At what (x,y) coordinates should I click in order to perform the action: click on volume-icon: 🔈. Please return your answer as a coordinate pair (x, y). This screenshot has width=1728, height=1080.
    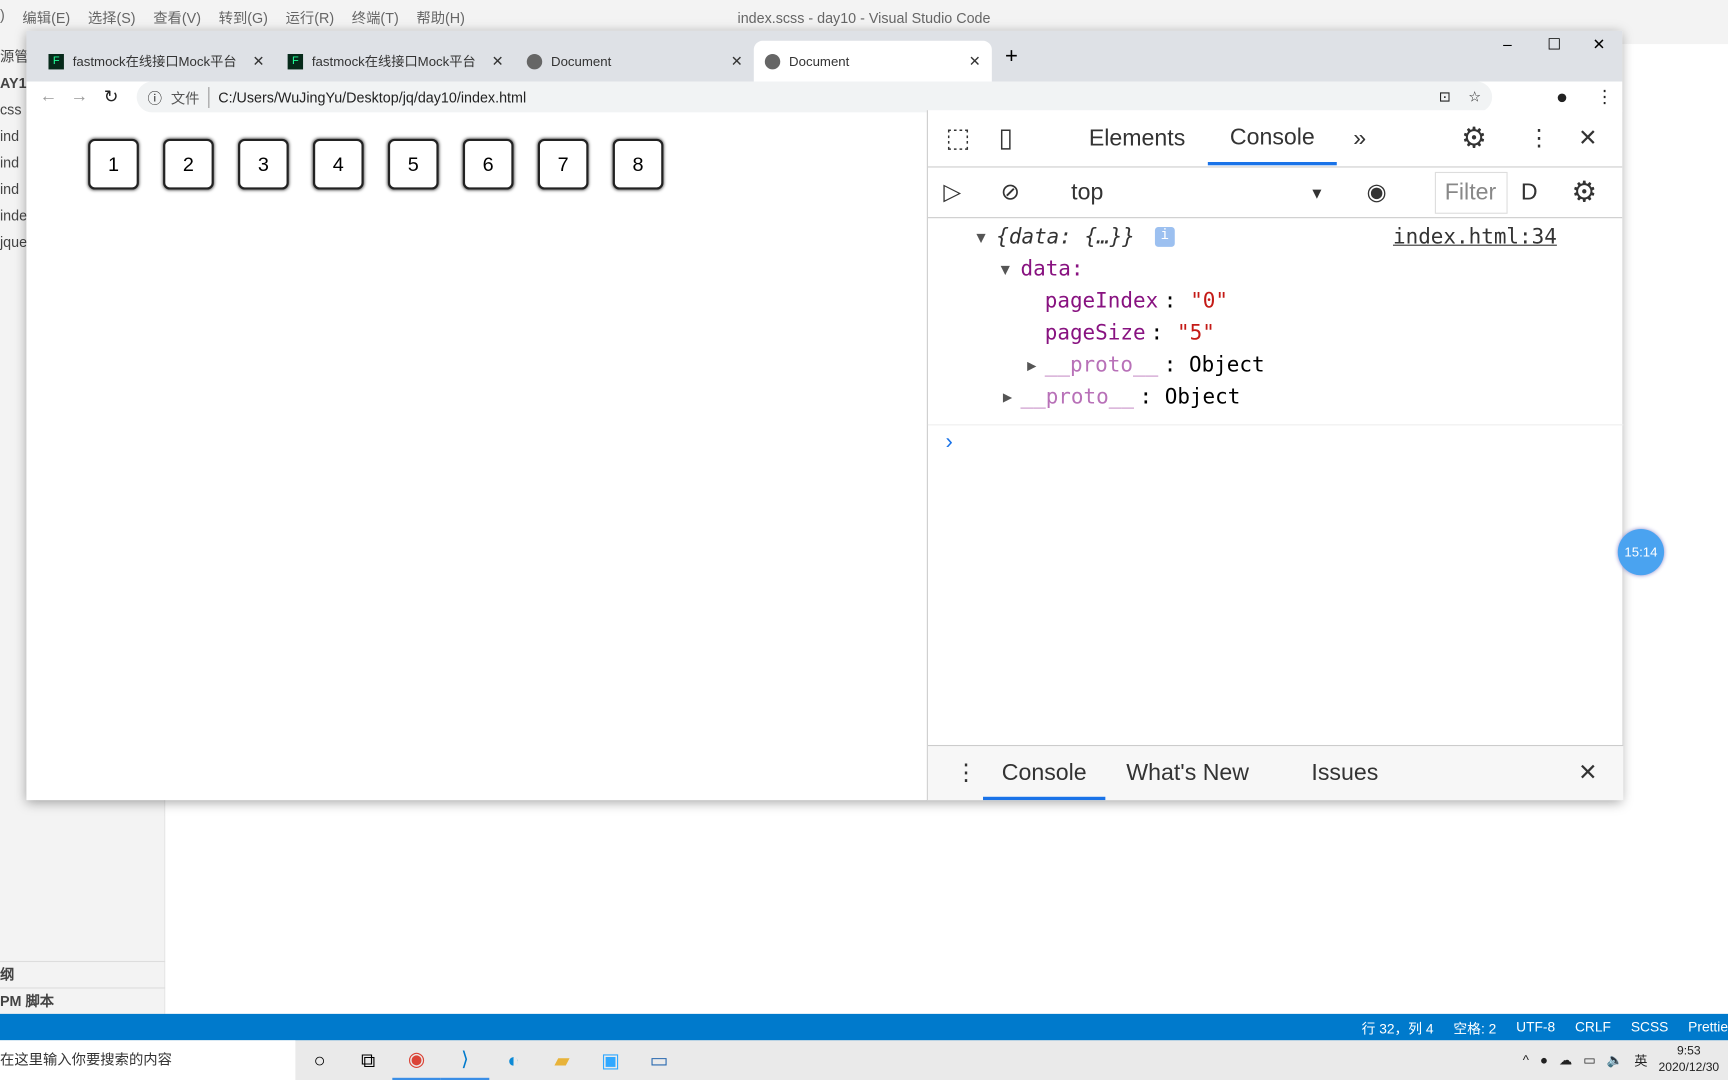
    Looking at the image, I should click on (1615, 1059).